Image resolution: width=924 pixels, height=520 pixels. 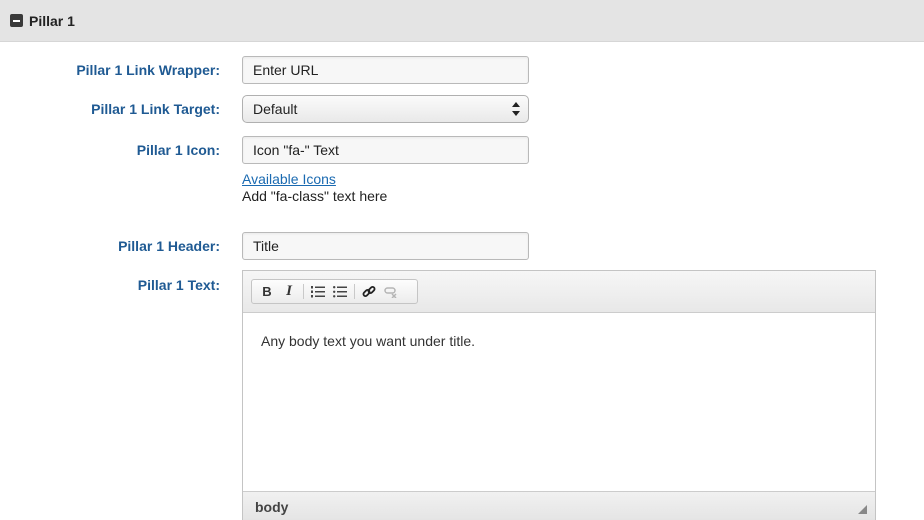 What do you see at coordinates (559, 505) in the screenshot?
I see `editor-status-bar: body` at bounding box center [559, 505].